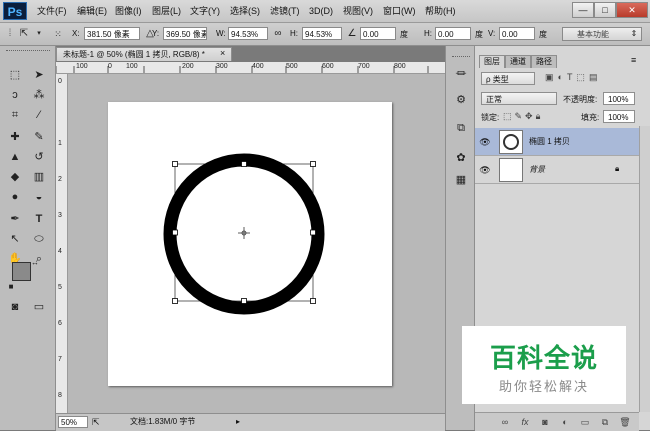 The width and height of the screenshot is (650, 431). What do you see at coordinates (221, 33) in the screenshot?
I see `w-label: W:` at bounding box center [221, 33].